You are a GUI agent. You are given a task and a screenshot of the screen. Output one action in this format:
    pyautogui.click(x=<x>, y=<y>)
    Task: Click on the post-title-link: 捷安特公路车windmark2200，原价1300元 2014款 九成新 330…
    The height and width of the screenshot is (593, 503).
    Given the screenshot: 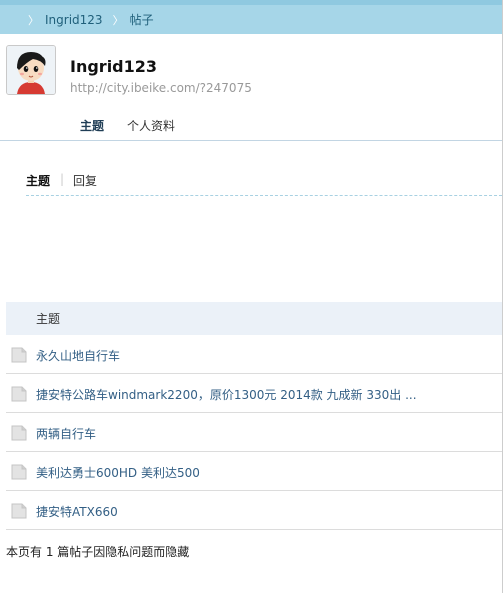 What is the action you would take?
    pyautogui.click(x=226, y=394)
    